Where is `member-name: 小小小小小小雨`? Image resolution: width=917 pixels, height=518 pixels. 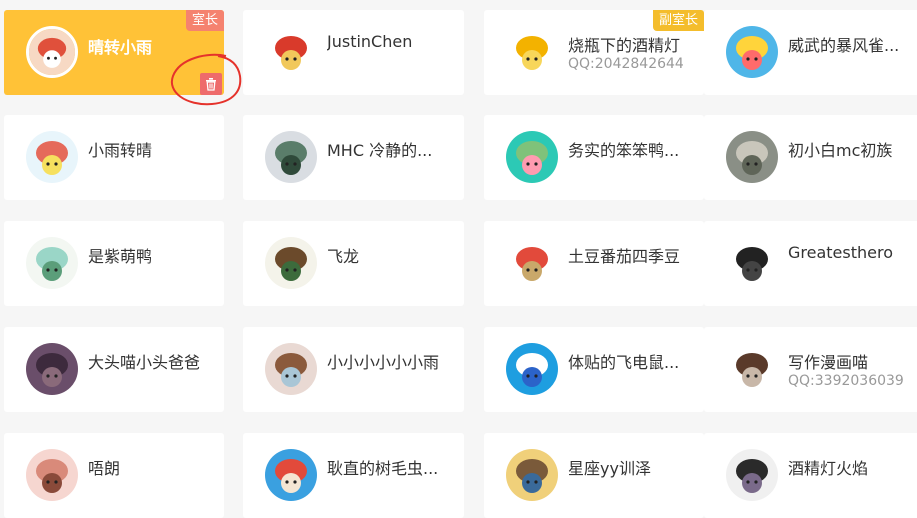 member-name: 小小小小小小雨 is located at coordinates (383, 362).